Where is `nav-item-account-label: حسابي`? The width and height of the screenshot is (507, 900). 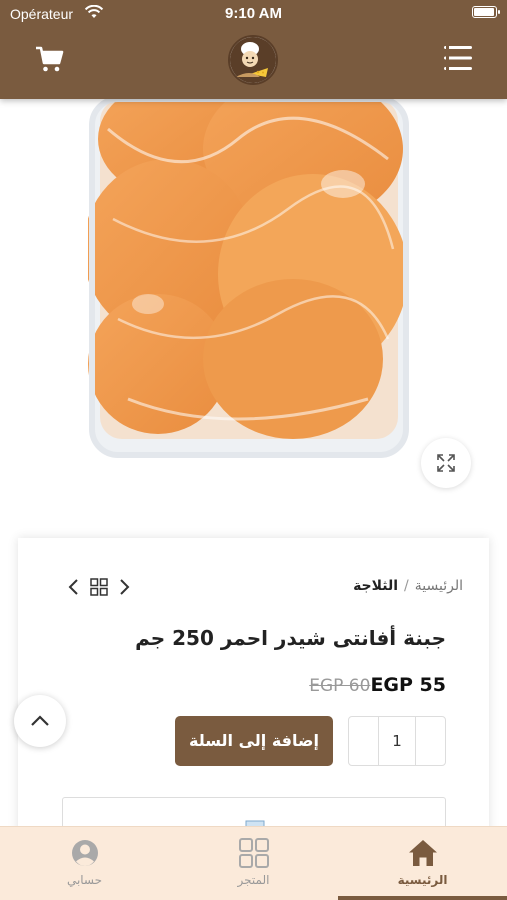
nav-item-account-label: حسابي is located at coordinates (84, 880).